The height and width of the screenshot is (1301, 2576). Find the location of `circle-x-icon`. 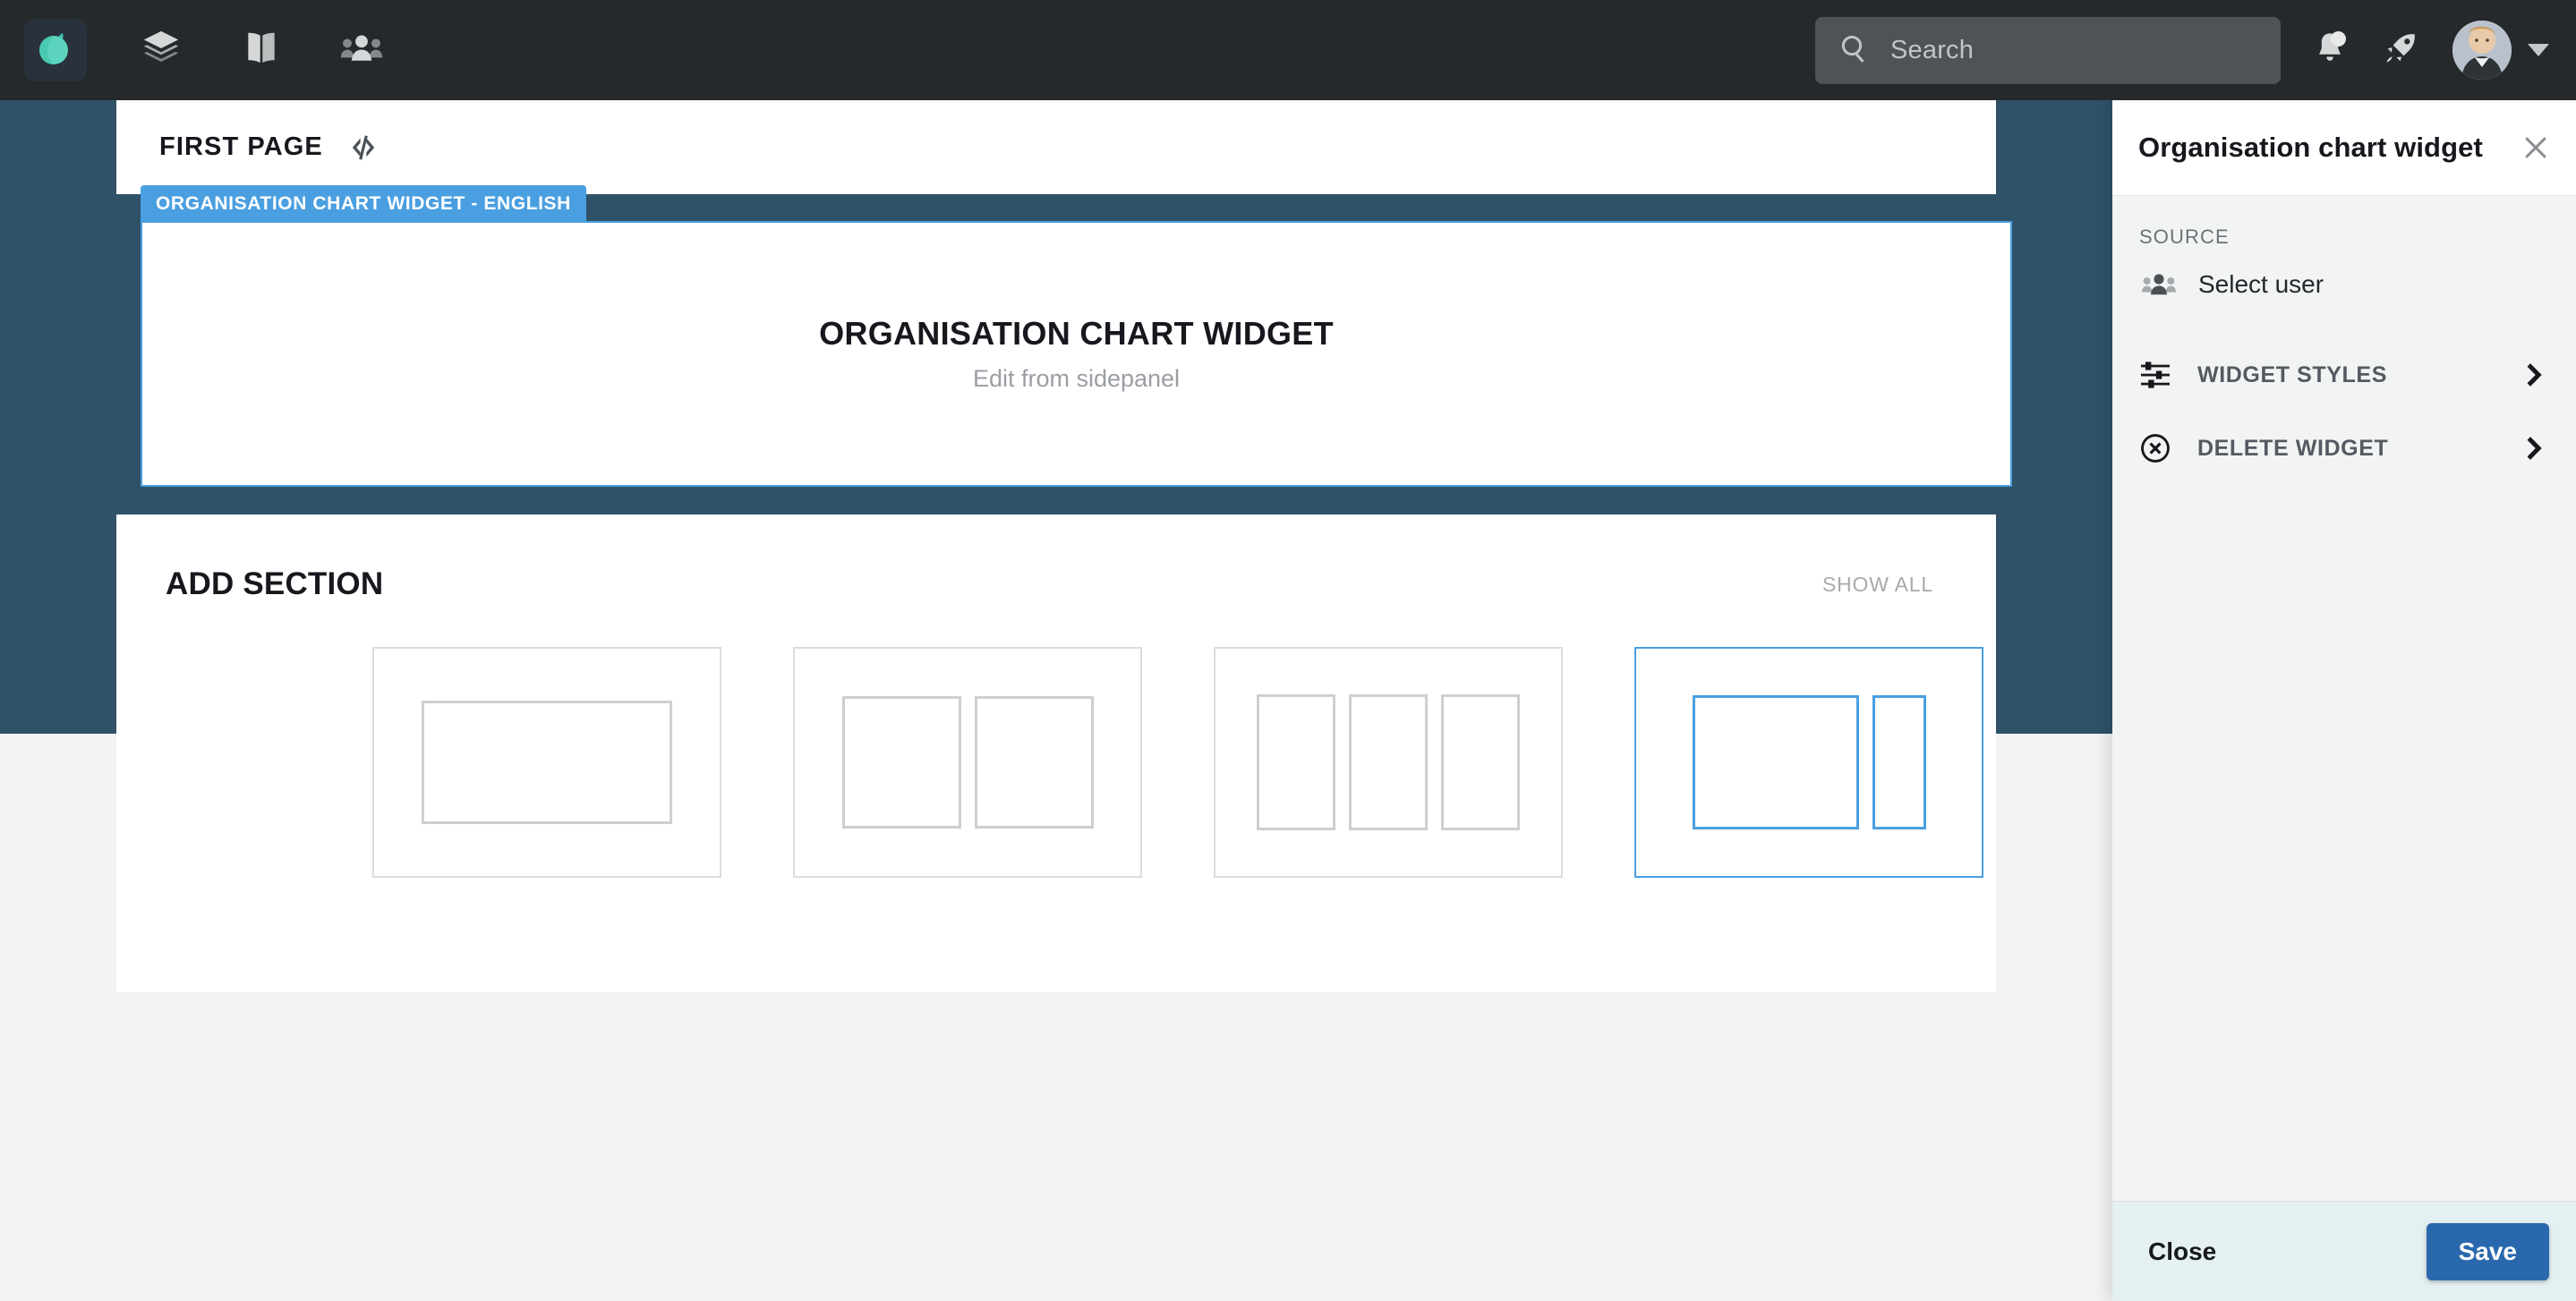

circle-x-icon is located at coordinates (2159, 448).